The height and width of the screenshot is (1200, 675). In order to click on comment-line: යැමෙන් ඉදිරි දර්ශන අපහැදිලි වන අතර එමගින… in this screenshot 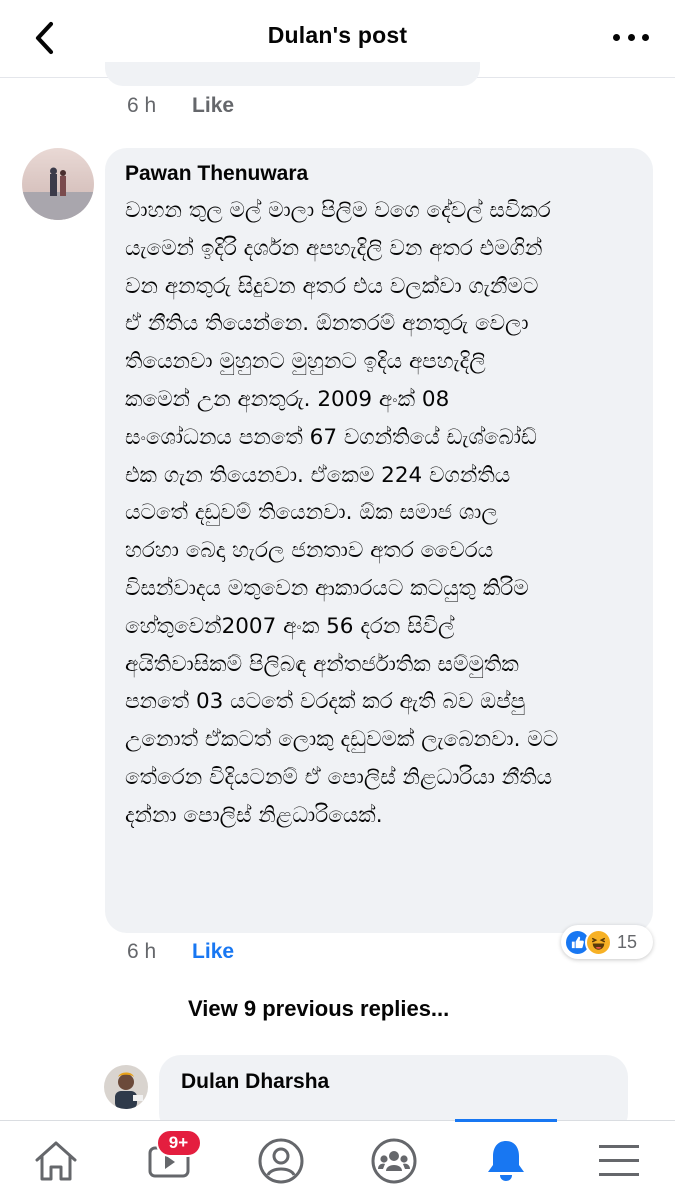, I will do `click(334, 248)`.